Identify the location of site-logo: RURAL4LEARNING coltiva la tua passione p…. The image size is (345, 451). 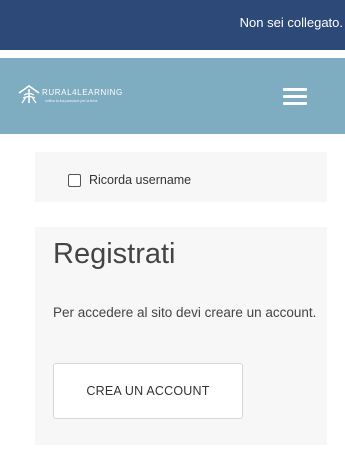
(88, 97).